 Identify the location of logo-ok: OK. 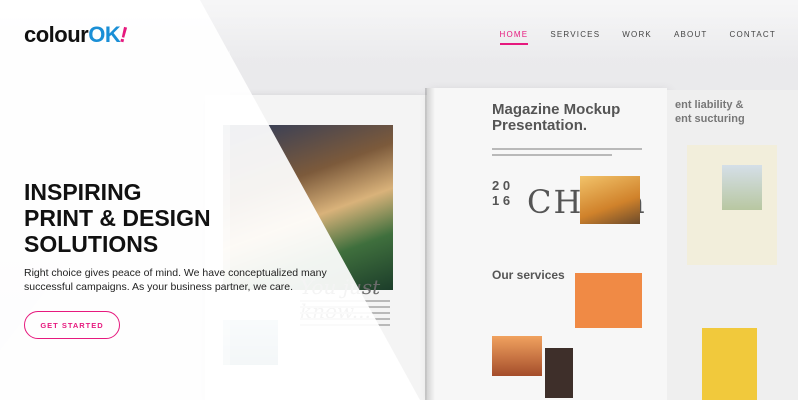
(104, 34).